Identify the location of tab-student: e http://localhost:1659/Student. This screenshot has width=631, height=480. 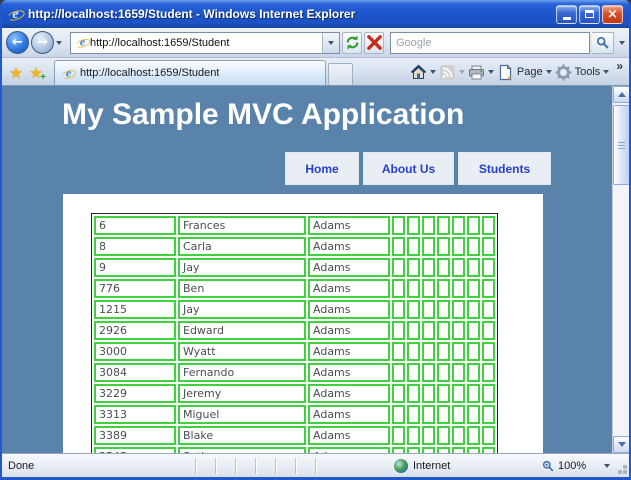
(190, 72).